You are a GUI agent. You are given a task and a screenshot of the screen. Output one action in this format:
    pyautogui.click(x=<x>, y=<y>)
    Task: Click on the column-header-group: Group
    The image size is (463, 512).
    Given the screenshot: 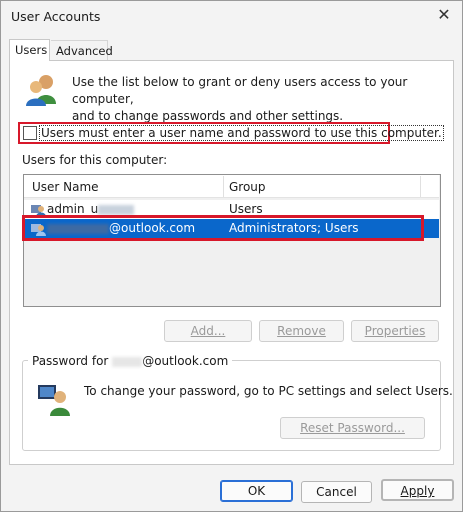 What is the action you would take?
    pyautogui.click(x=247, y=187)
    